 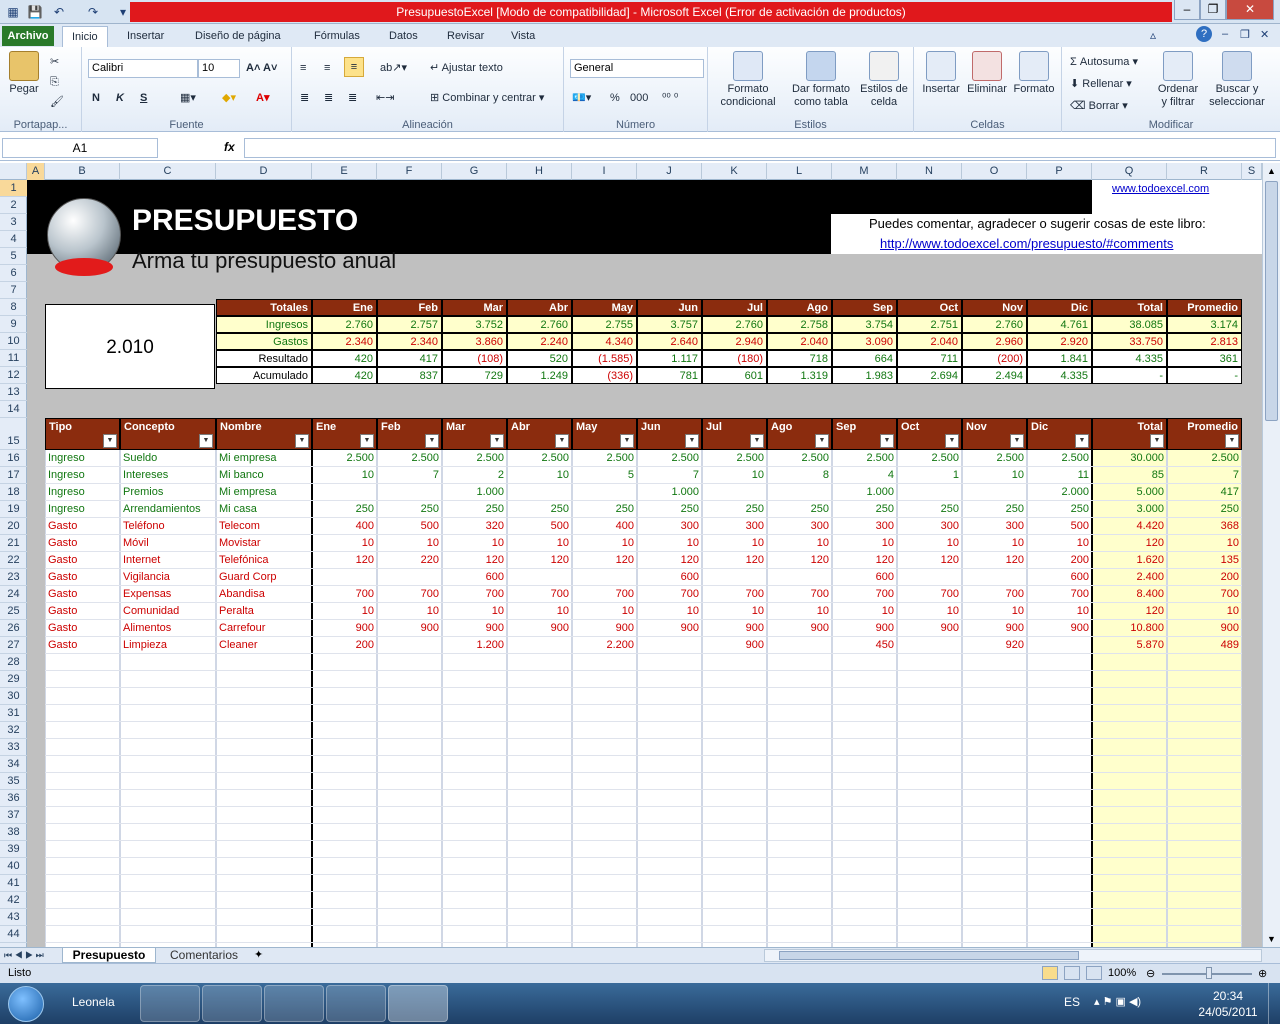 I want to click on detail-cell: 3.000, so click(x=1129, y=509).